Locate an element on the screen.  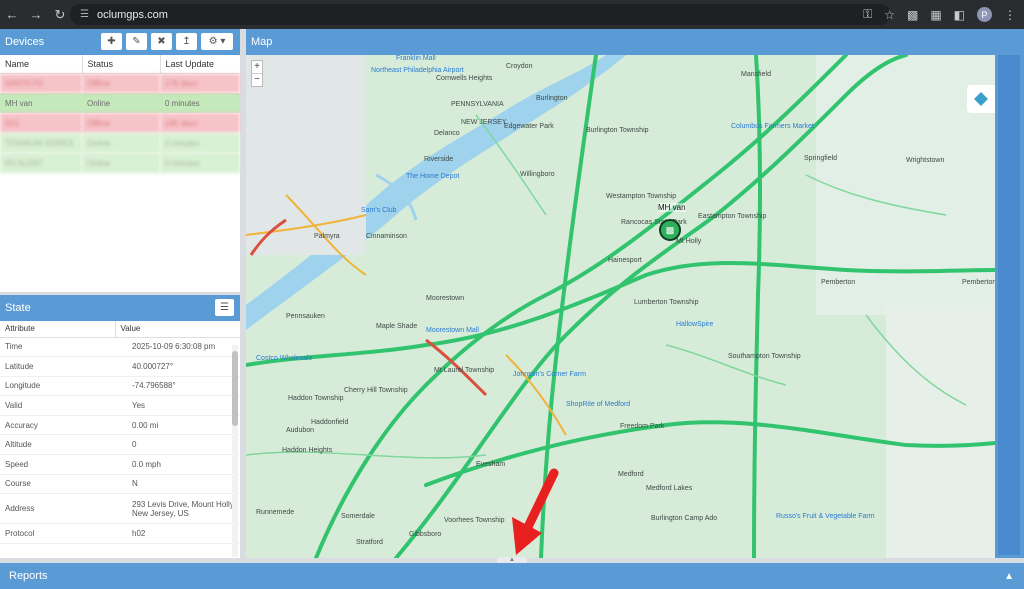
add-device-button: ✚ is located at coordinates (111, 41).